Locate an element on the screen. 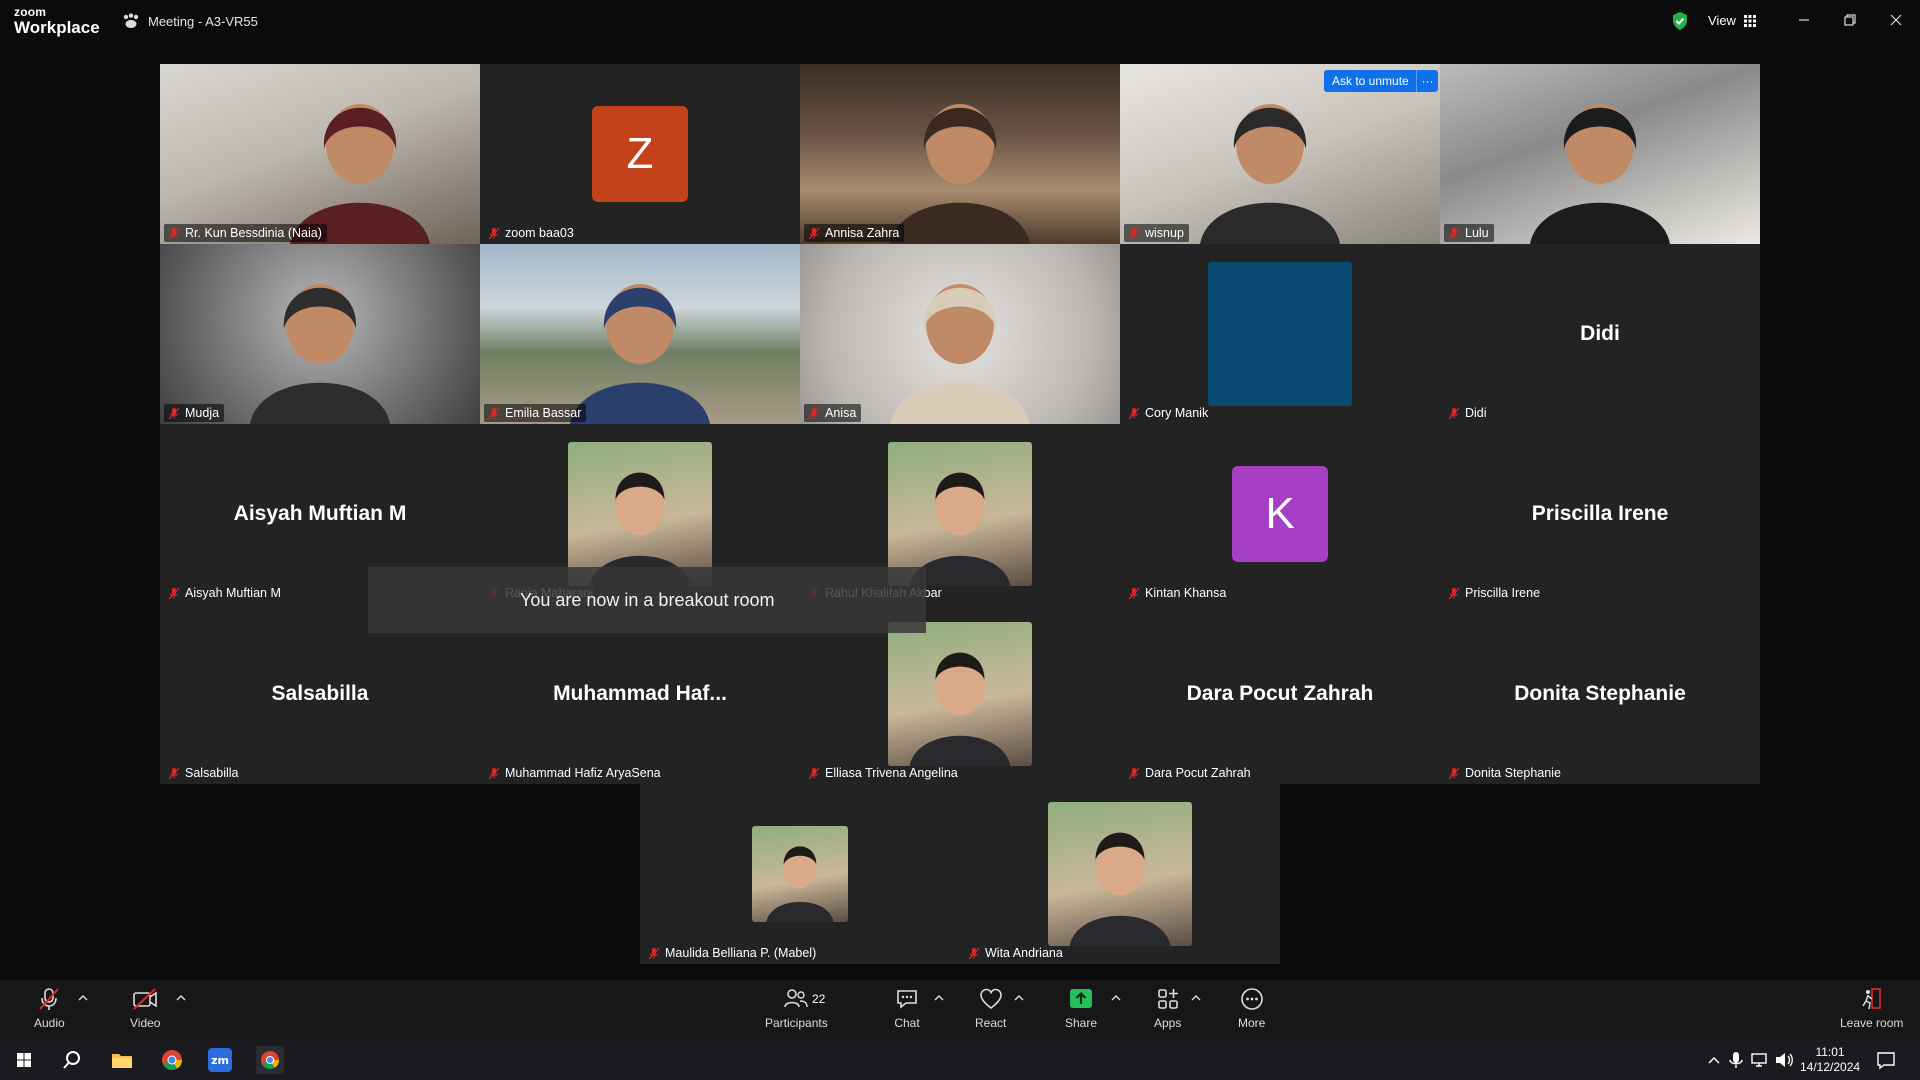  video-button: Video is located at coordinates (145, 1008).